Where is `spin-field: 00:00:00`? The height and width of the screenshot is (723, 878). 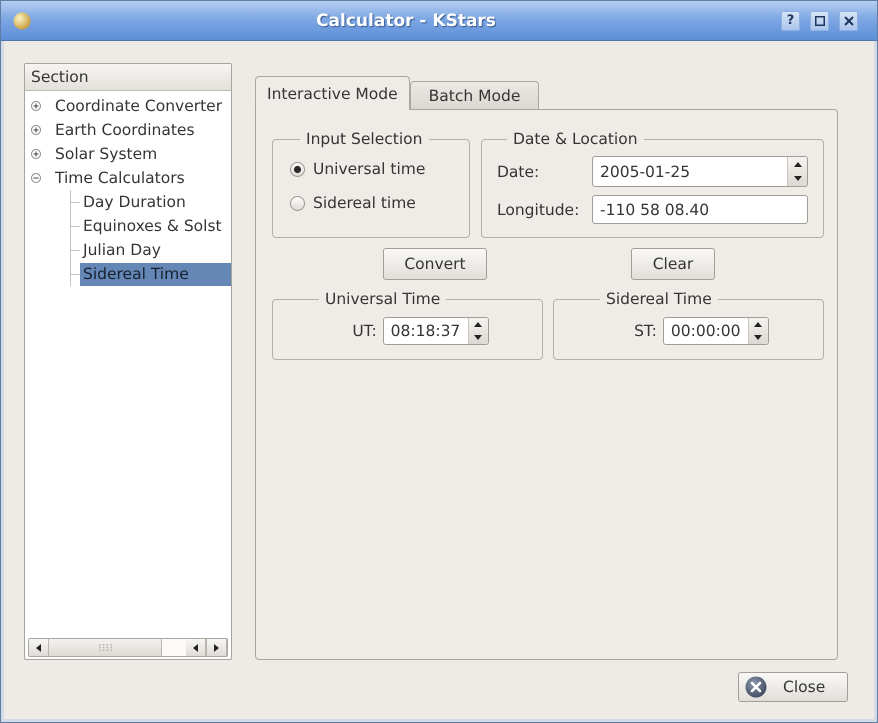 spin-field: 00:00:00 is located at coordinates (715, 331).